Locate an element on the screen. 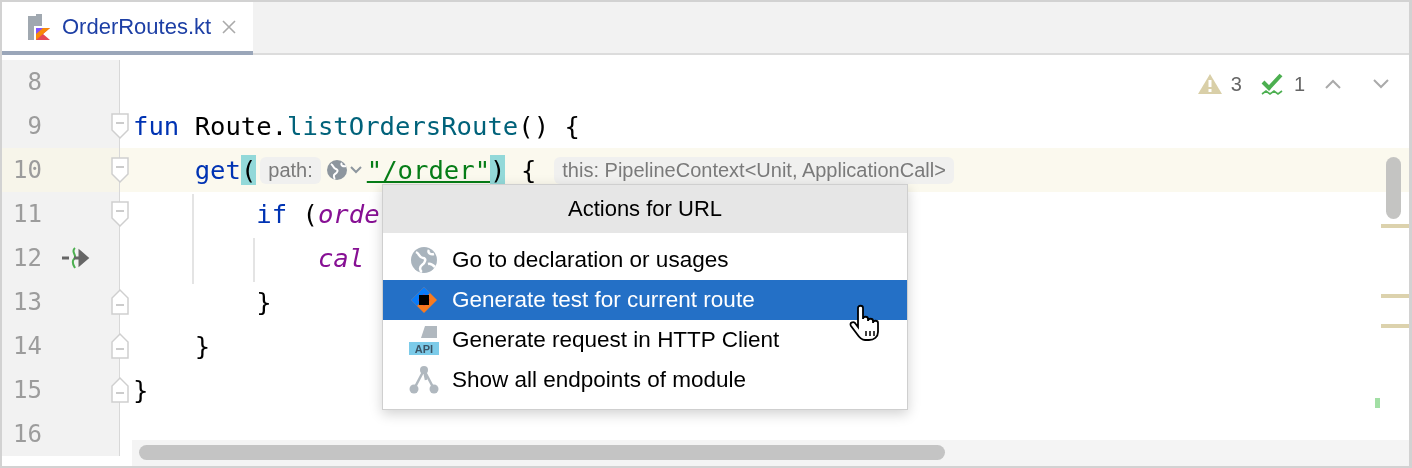  code-text: fun Route.listOrdersRoute() { is located at coordinates (356, 126).